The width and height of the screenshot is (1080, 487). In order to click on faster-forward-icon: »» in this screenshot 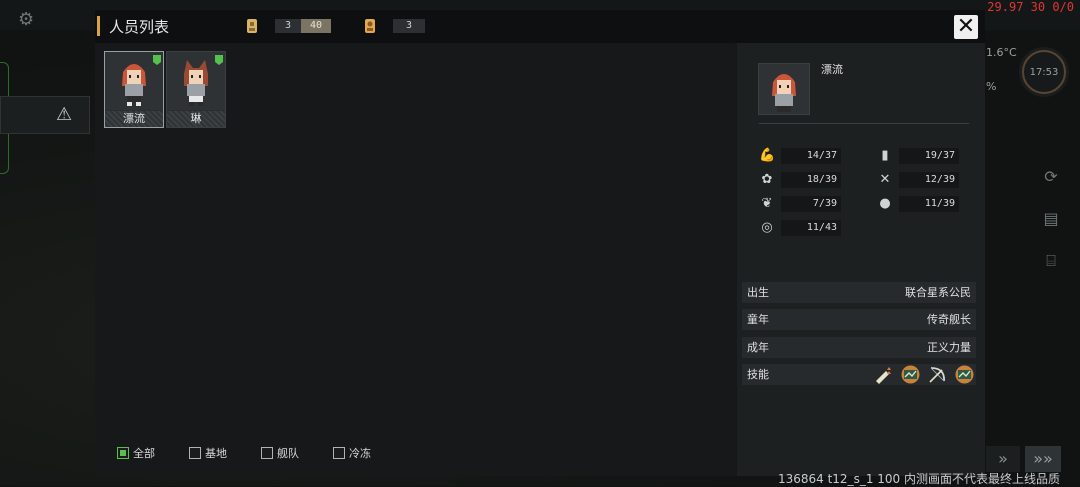, I will do `click(1043, 459)`.